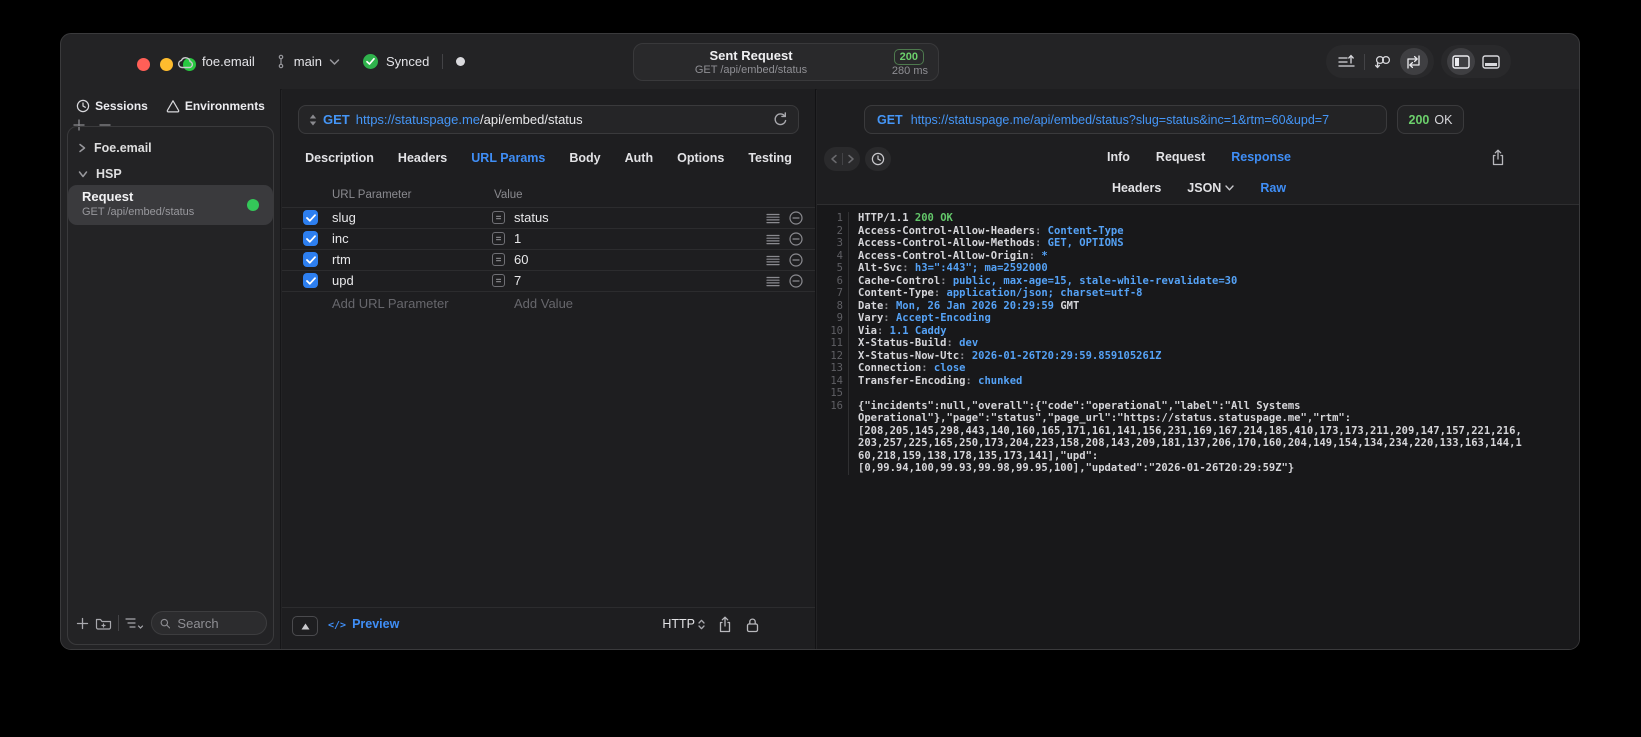 The width and height of the screenshot is (1641, 737). What do you see at coordinates (700, 158) in the screenshot?
I see `tab-options: Options` at bounding box center [700, 158].